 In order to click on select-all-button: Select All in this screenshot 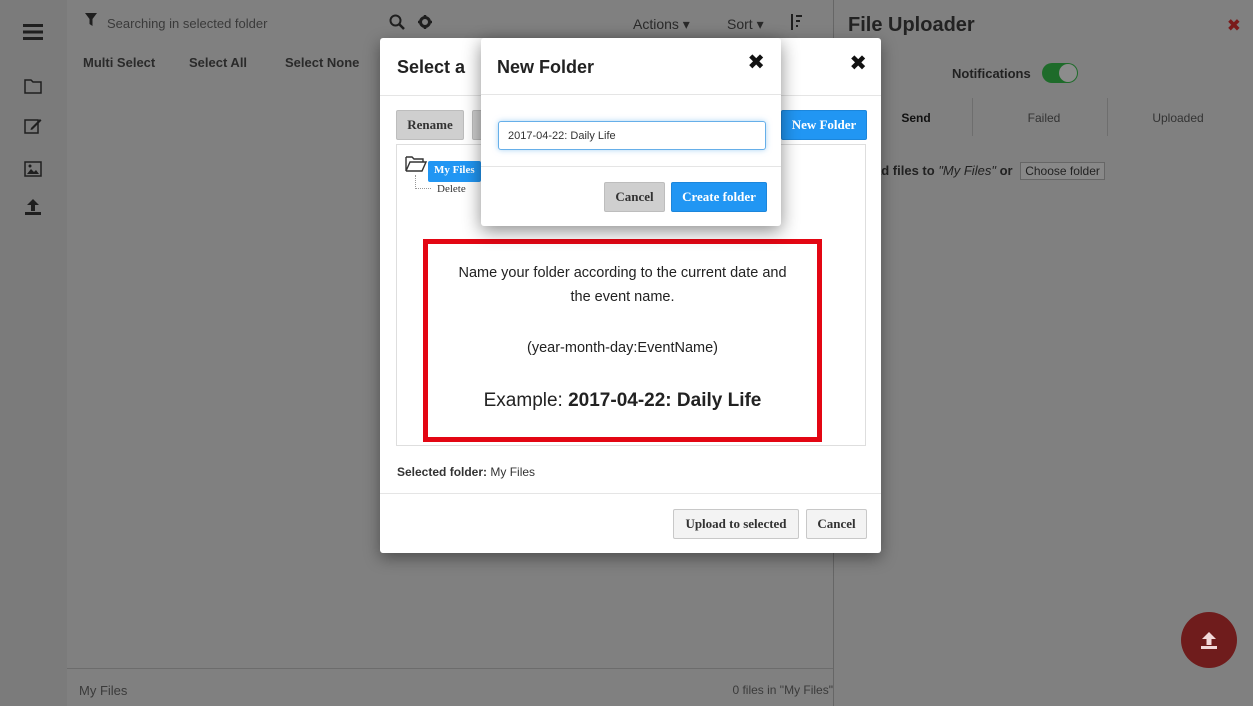, I will do `click(218, 62)`.